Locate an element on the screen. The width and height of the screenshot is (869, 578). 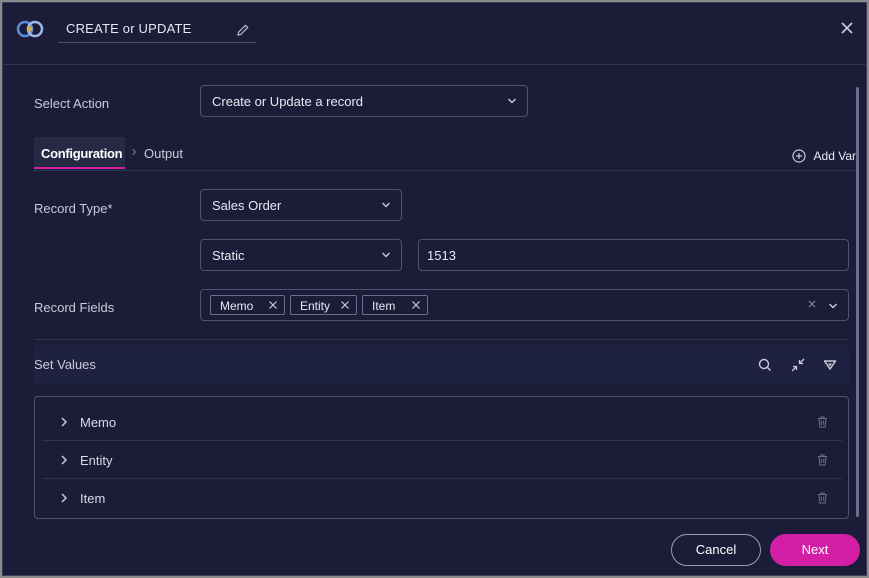
set-values-toolbar: Set Values is located at coordinates (441, 365).